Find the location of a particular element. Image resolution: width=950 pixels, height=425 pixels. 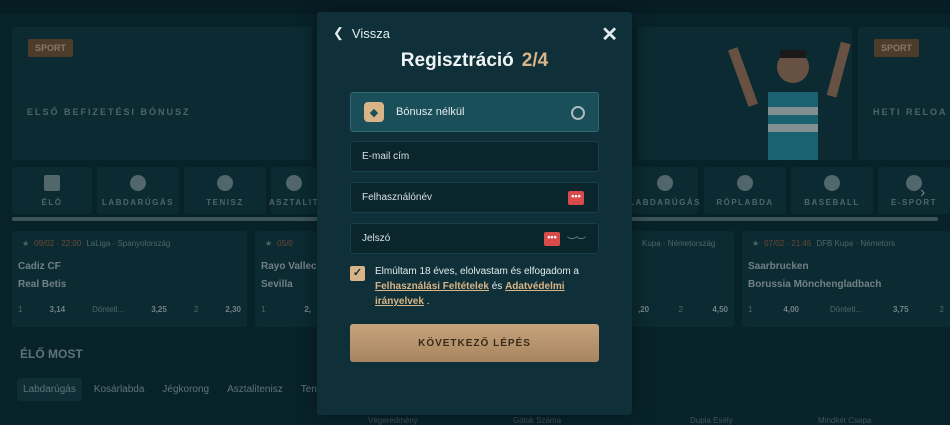

email-placeholder: E-mail cím is located at coordinates (386, 156).